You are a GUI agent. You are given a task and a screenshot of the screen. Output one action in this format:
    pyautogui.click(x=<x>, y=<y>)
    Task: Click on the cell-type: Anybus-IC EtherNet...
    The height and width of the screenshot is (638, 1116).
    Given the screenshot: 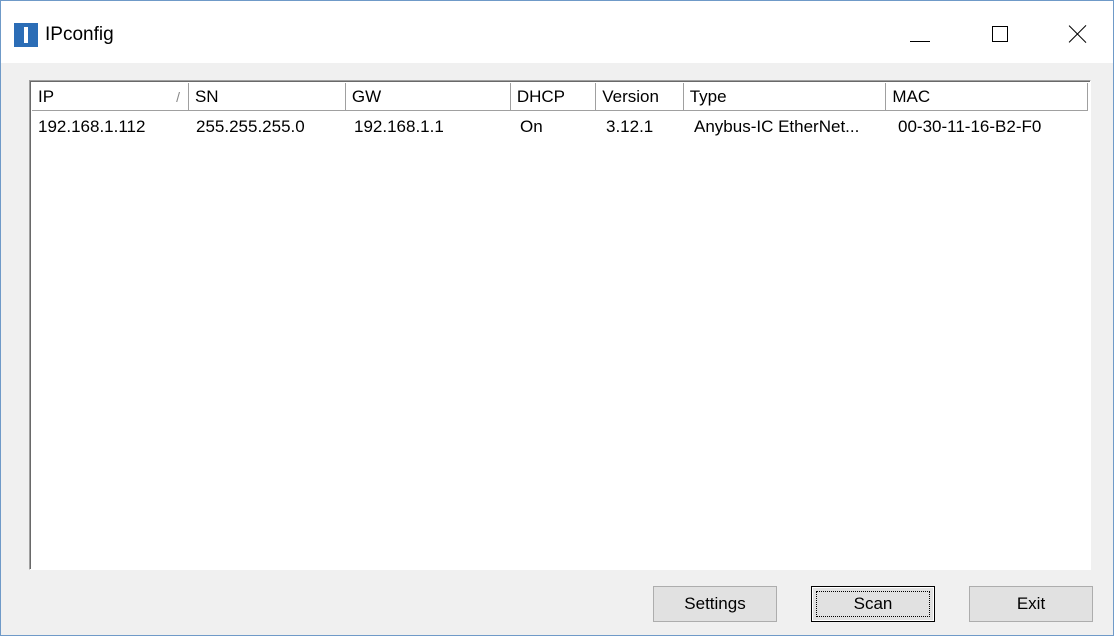 What is the action you would take?
    pyautogui.click(x=777, y=126)
    